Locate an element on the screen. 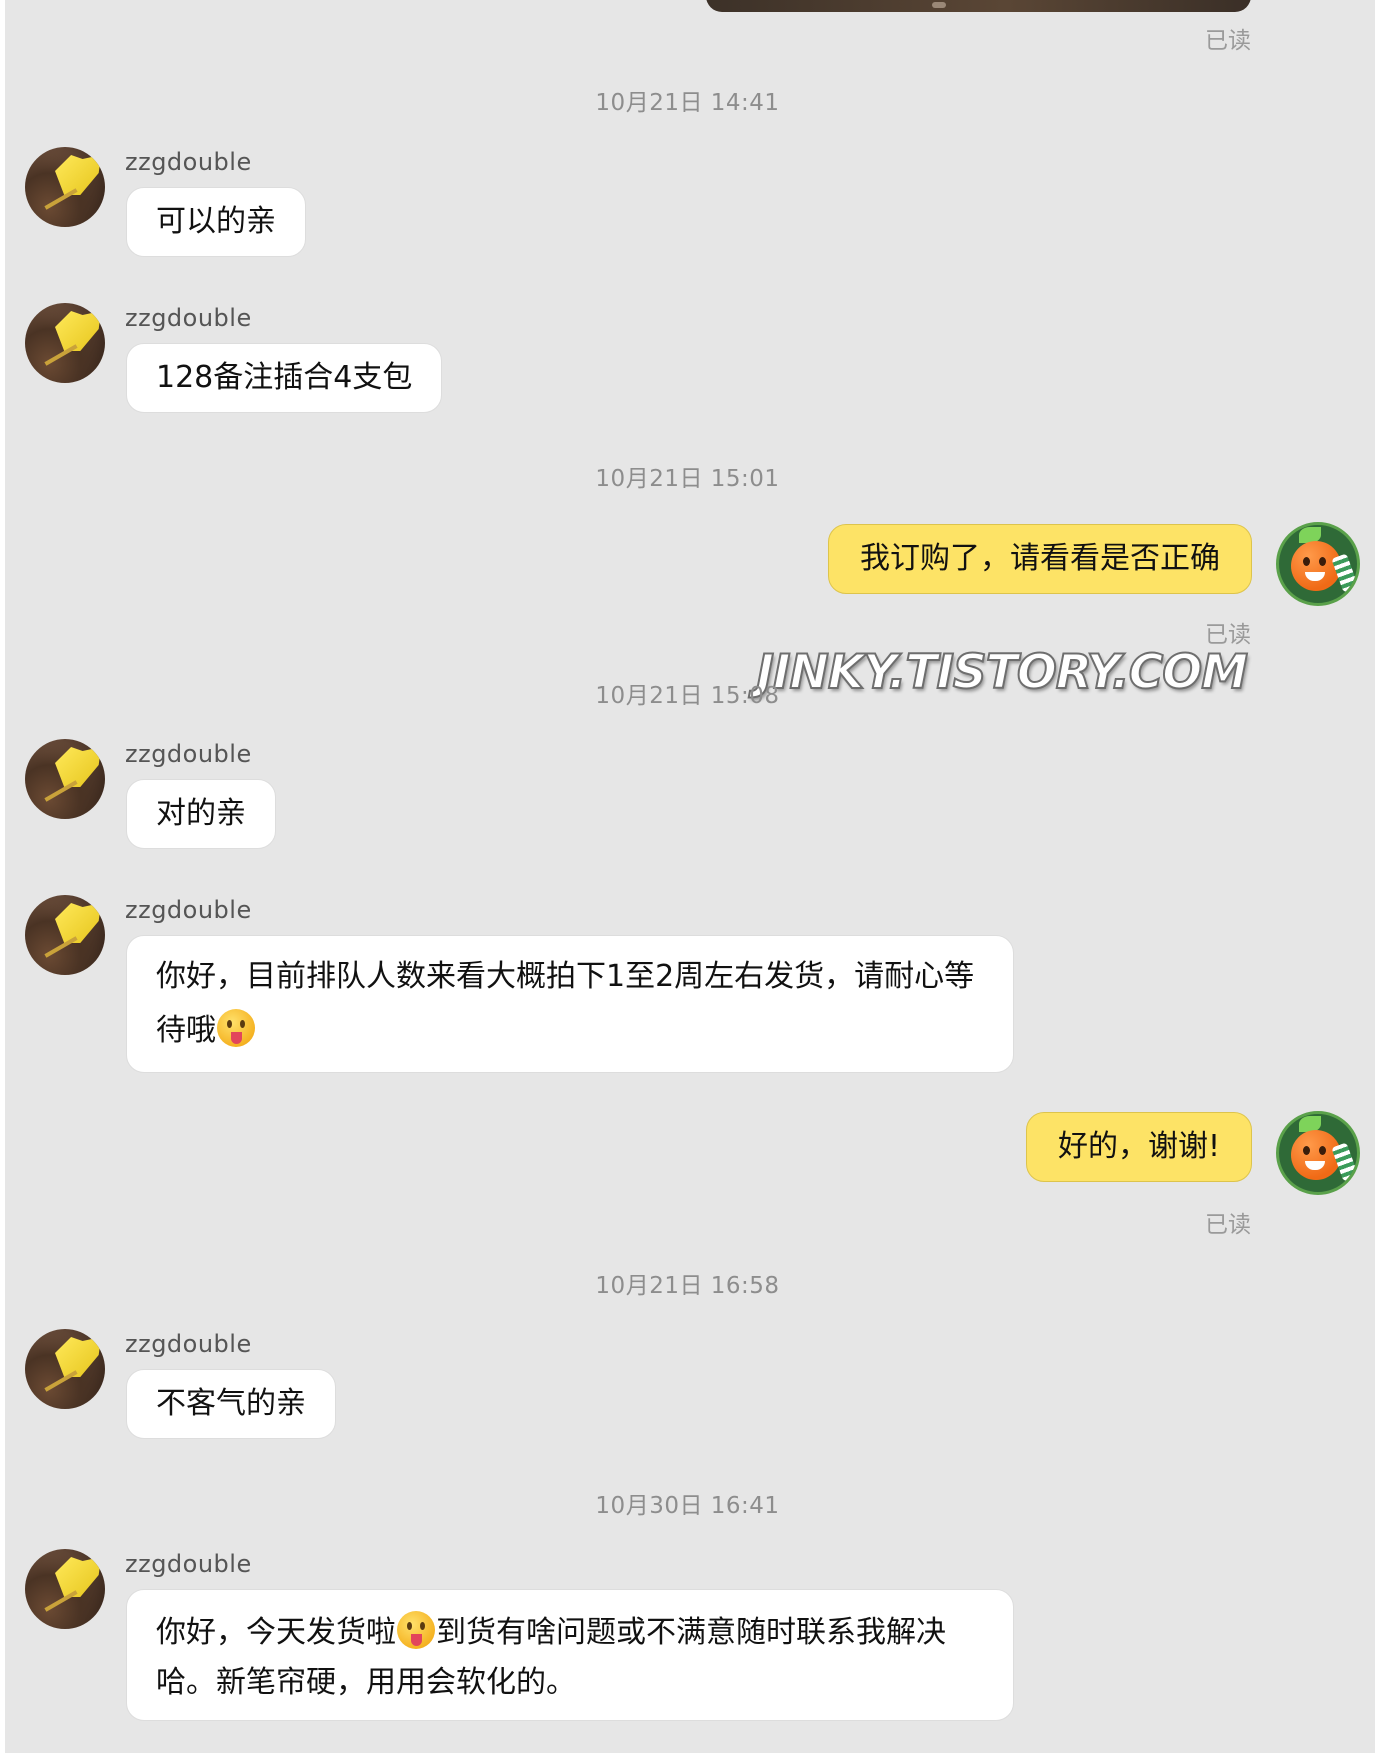 This screenshot has height=1753, width=1375. timestamp: 10月21日 16:58 is located at coordinates (687, 1286).